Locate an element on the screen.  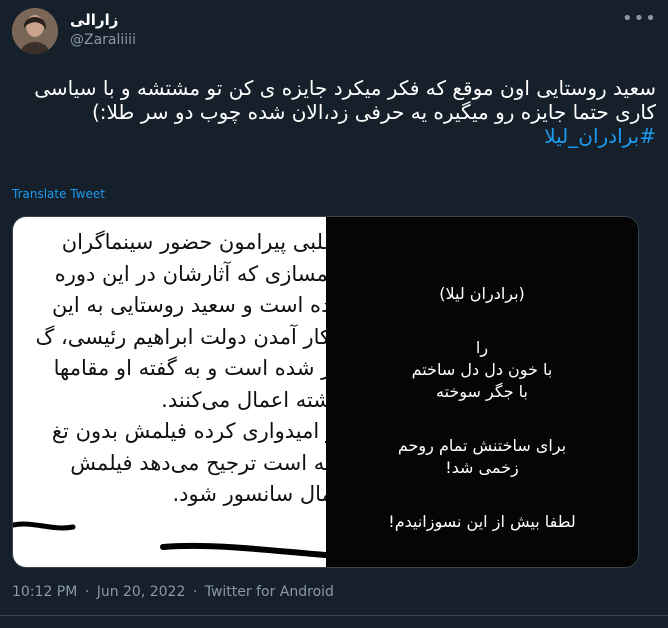
avatar is located at coordinates (35, 31).